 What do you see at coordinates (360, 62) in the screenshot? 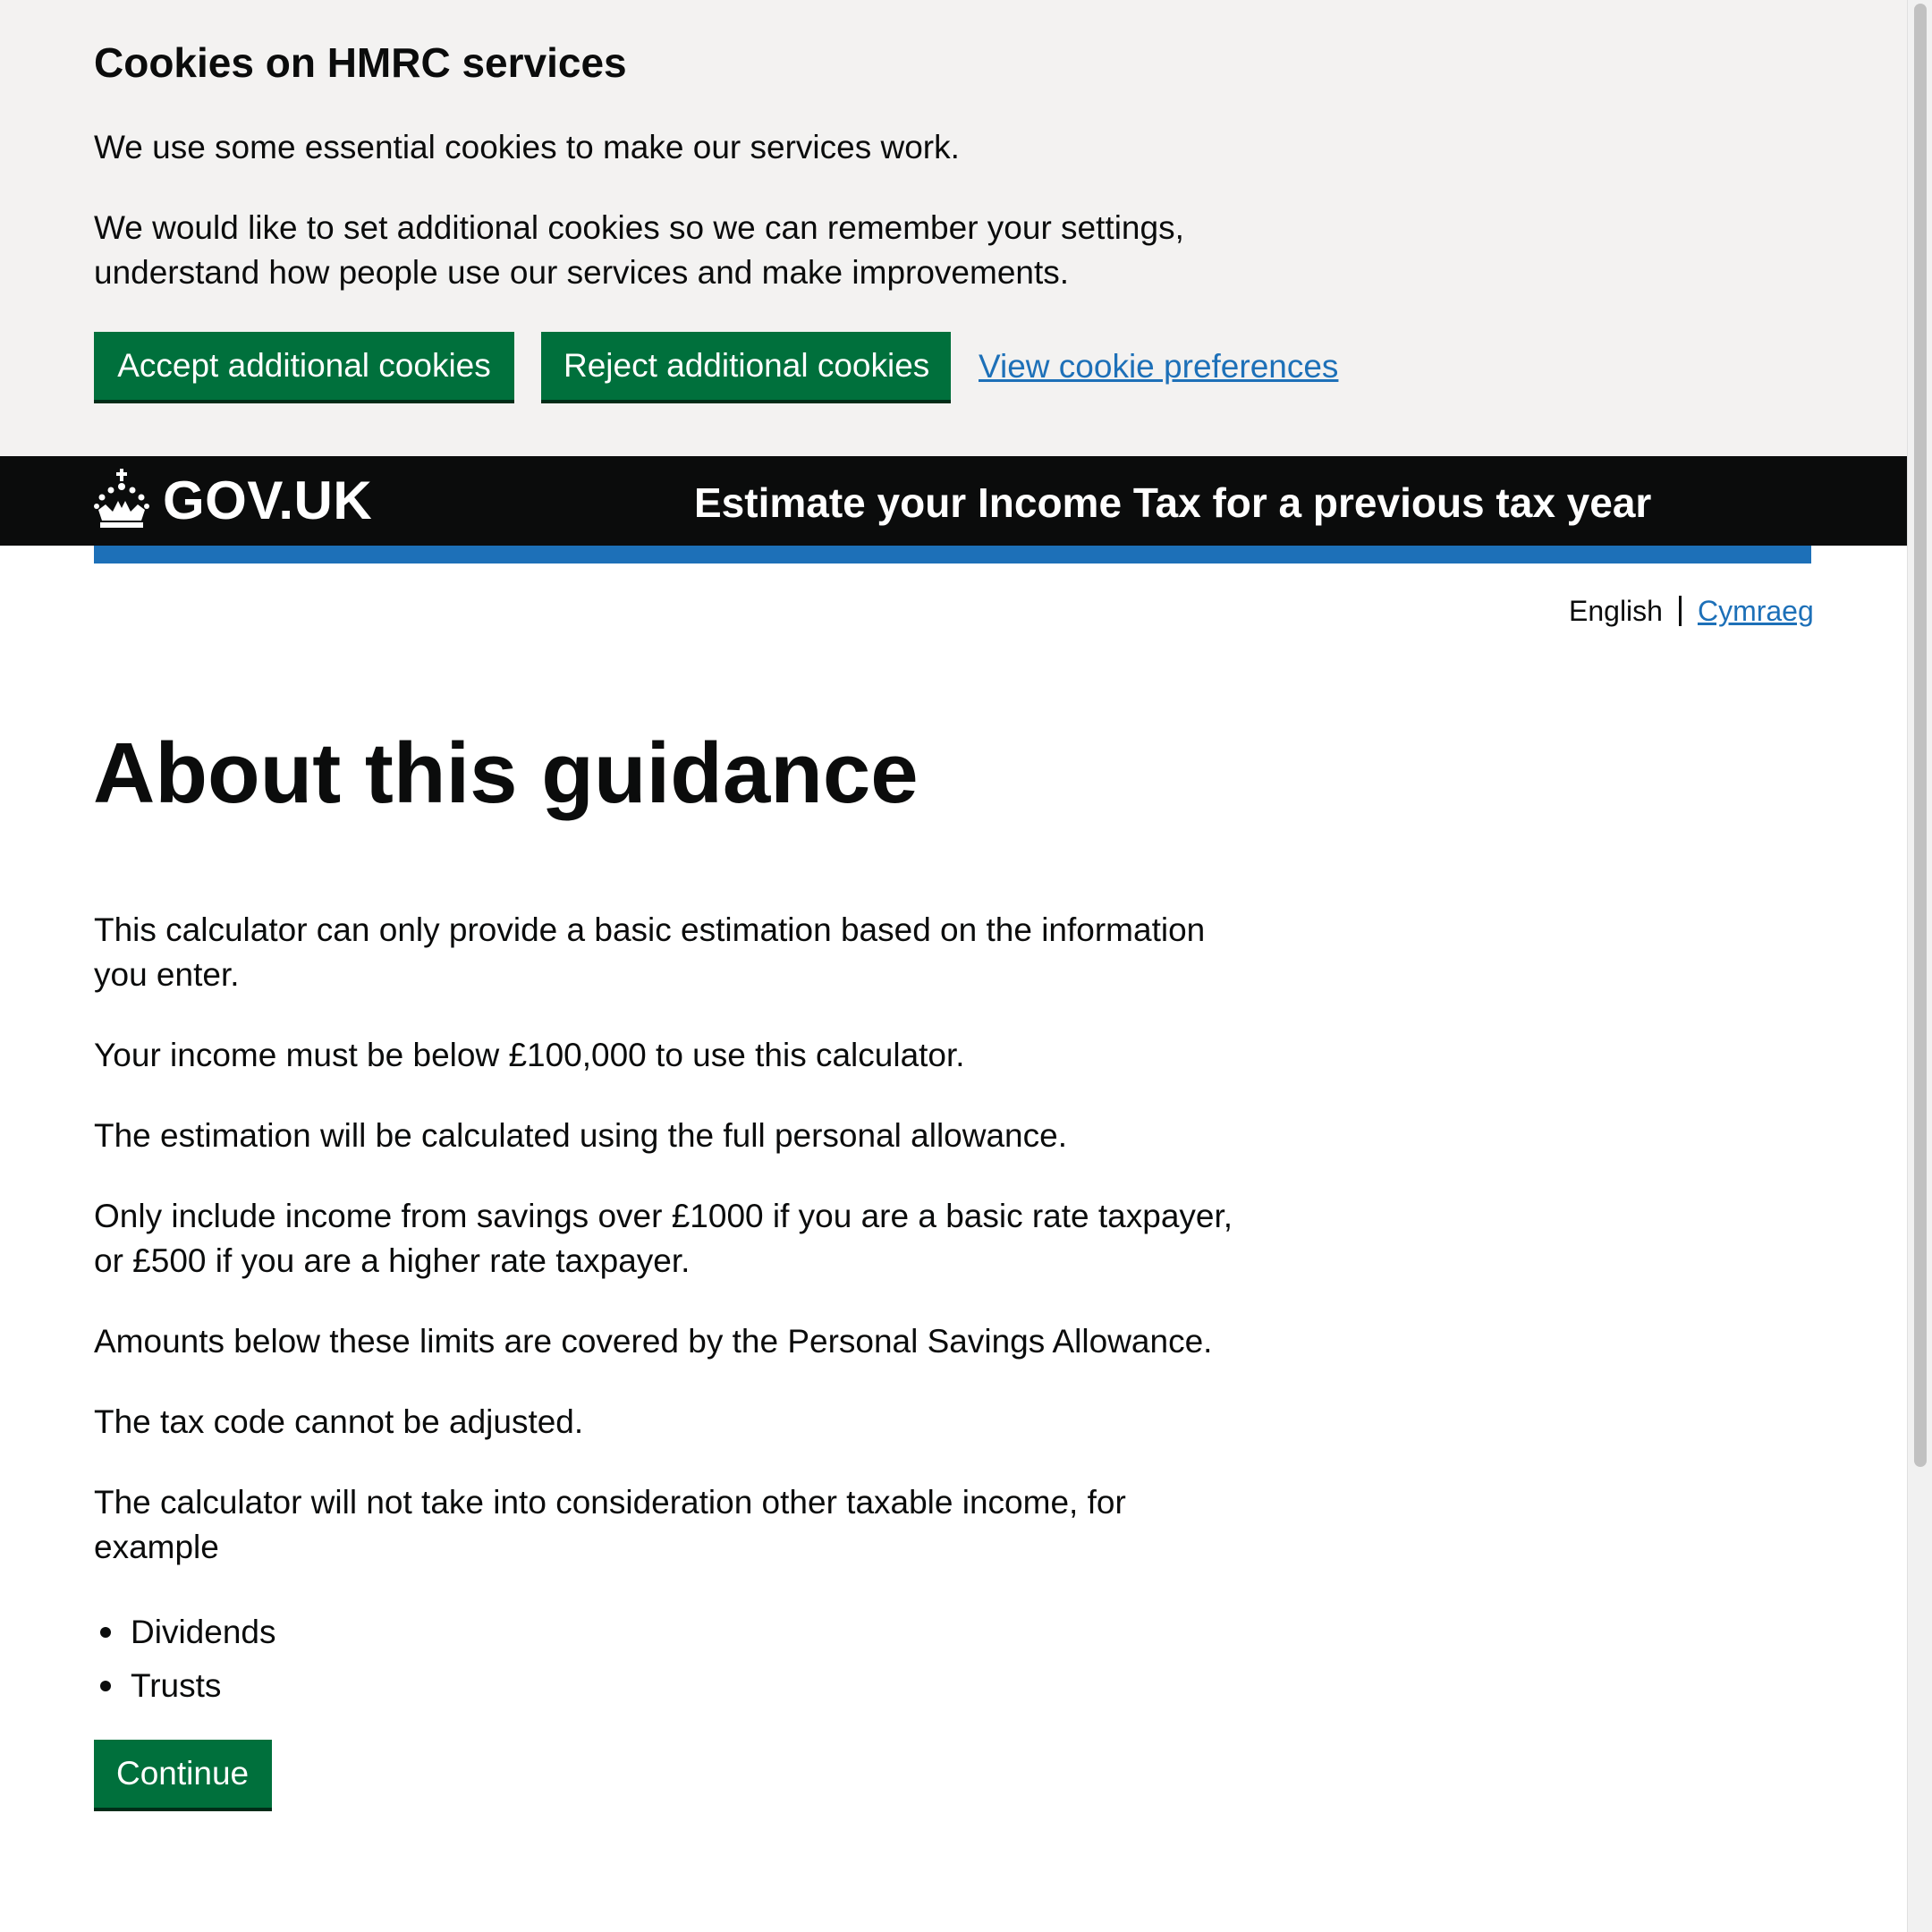
I see `cookie-banner-title: Cookies on HMRC services` at bounding box center [360, 62].